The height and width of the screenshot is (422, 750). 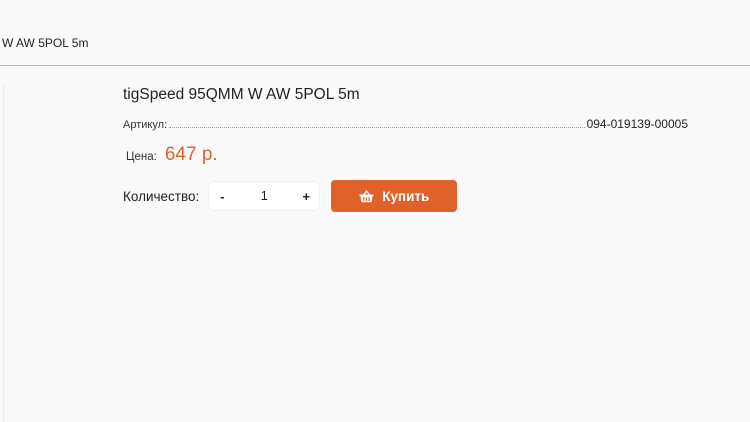 I want to click on quantity-increase-button: +, so click(x=306, y=196).